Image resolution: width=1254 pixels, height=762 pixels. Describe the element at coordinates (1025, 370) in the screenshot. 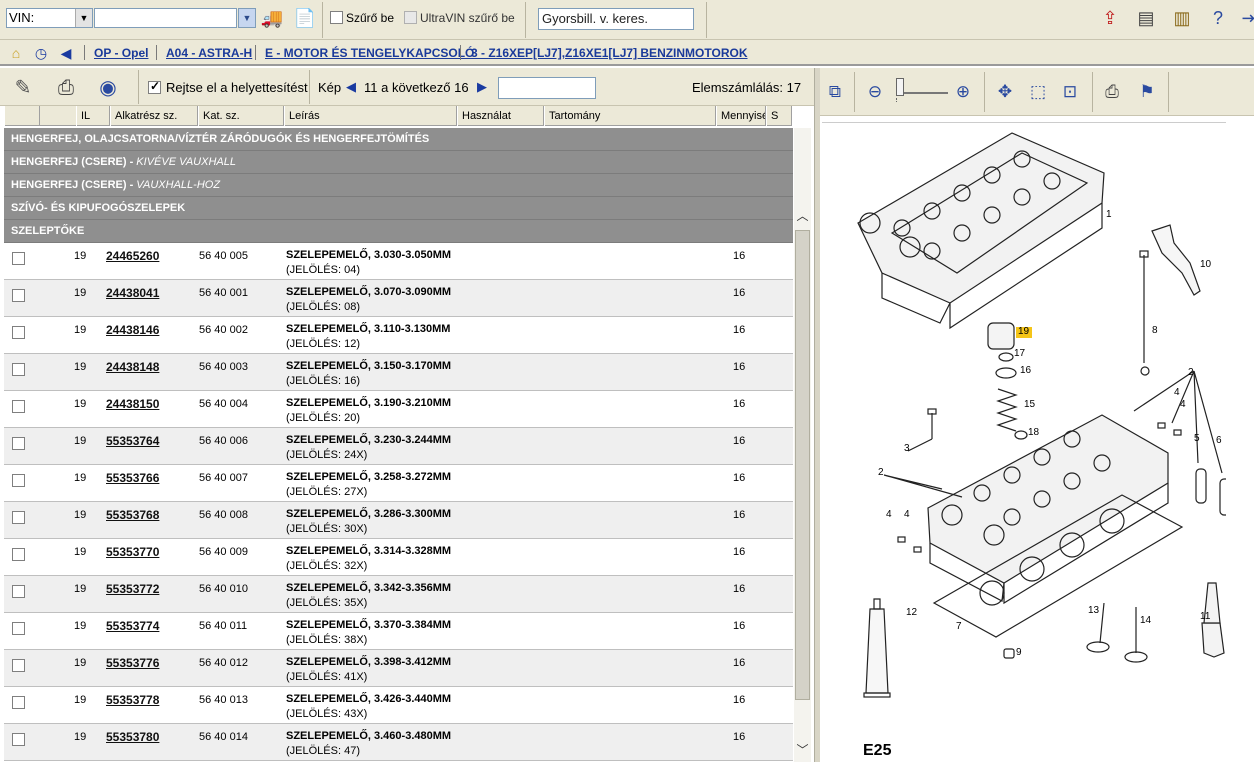

I see `callout-number: 16` at that location.